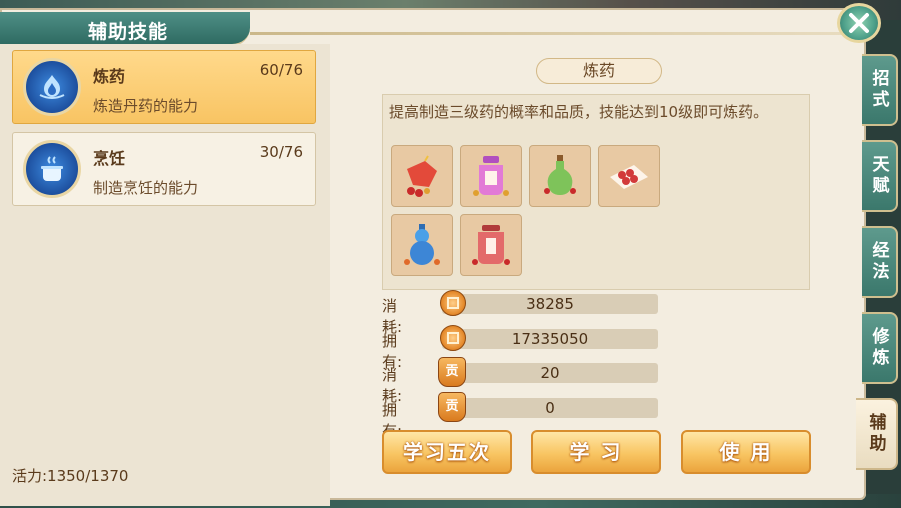  Describe the element at coordinates (550, 408) in the screenshot. I see `owned-value: 0` at that location.